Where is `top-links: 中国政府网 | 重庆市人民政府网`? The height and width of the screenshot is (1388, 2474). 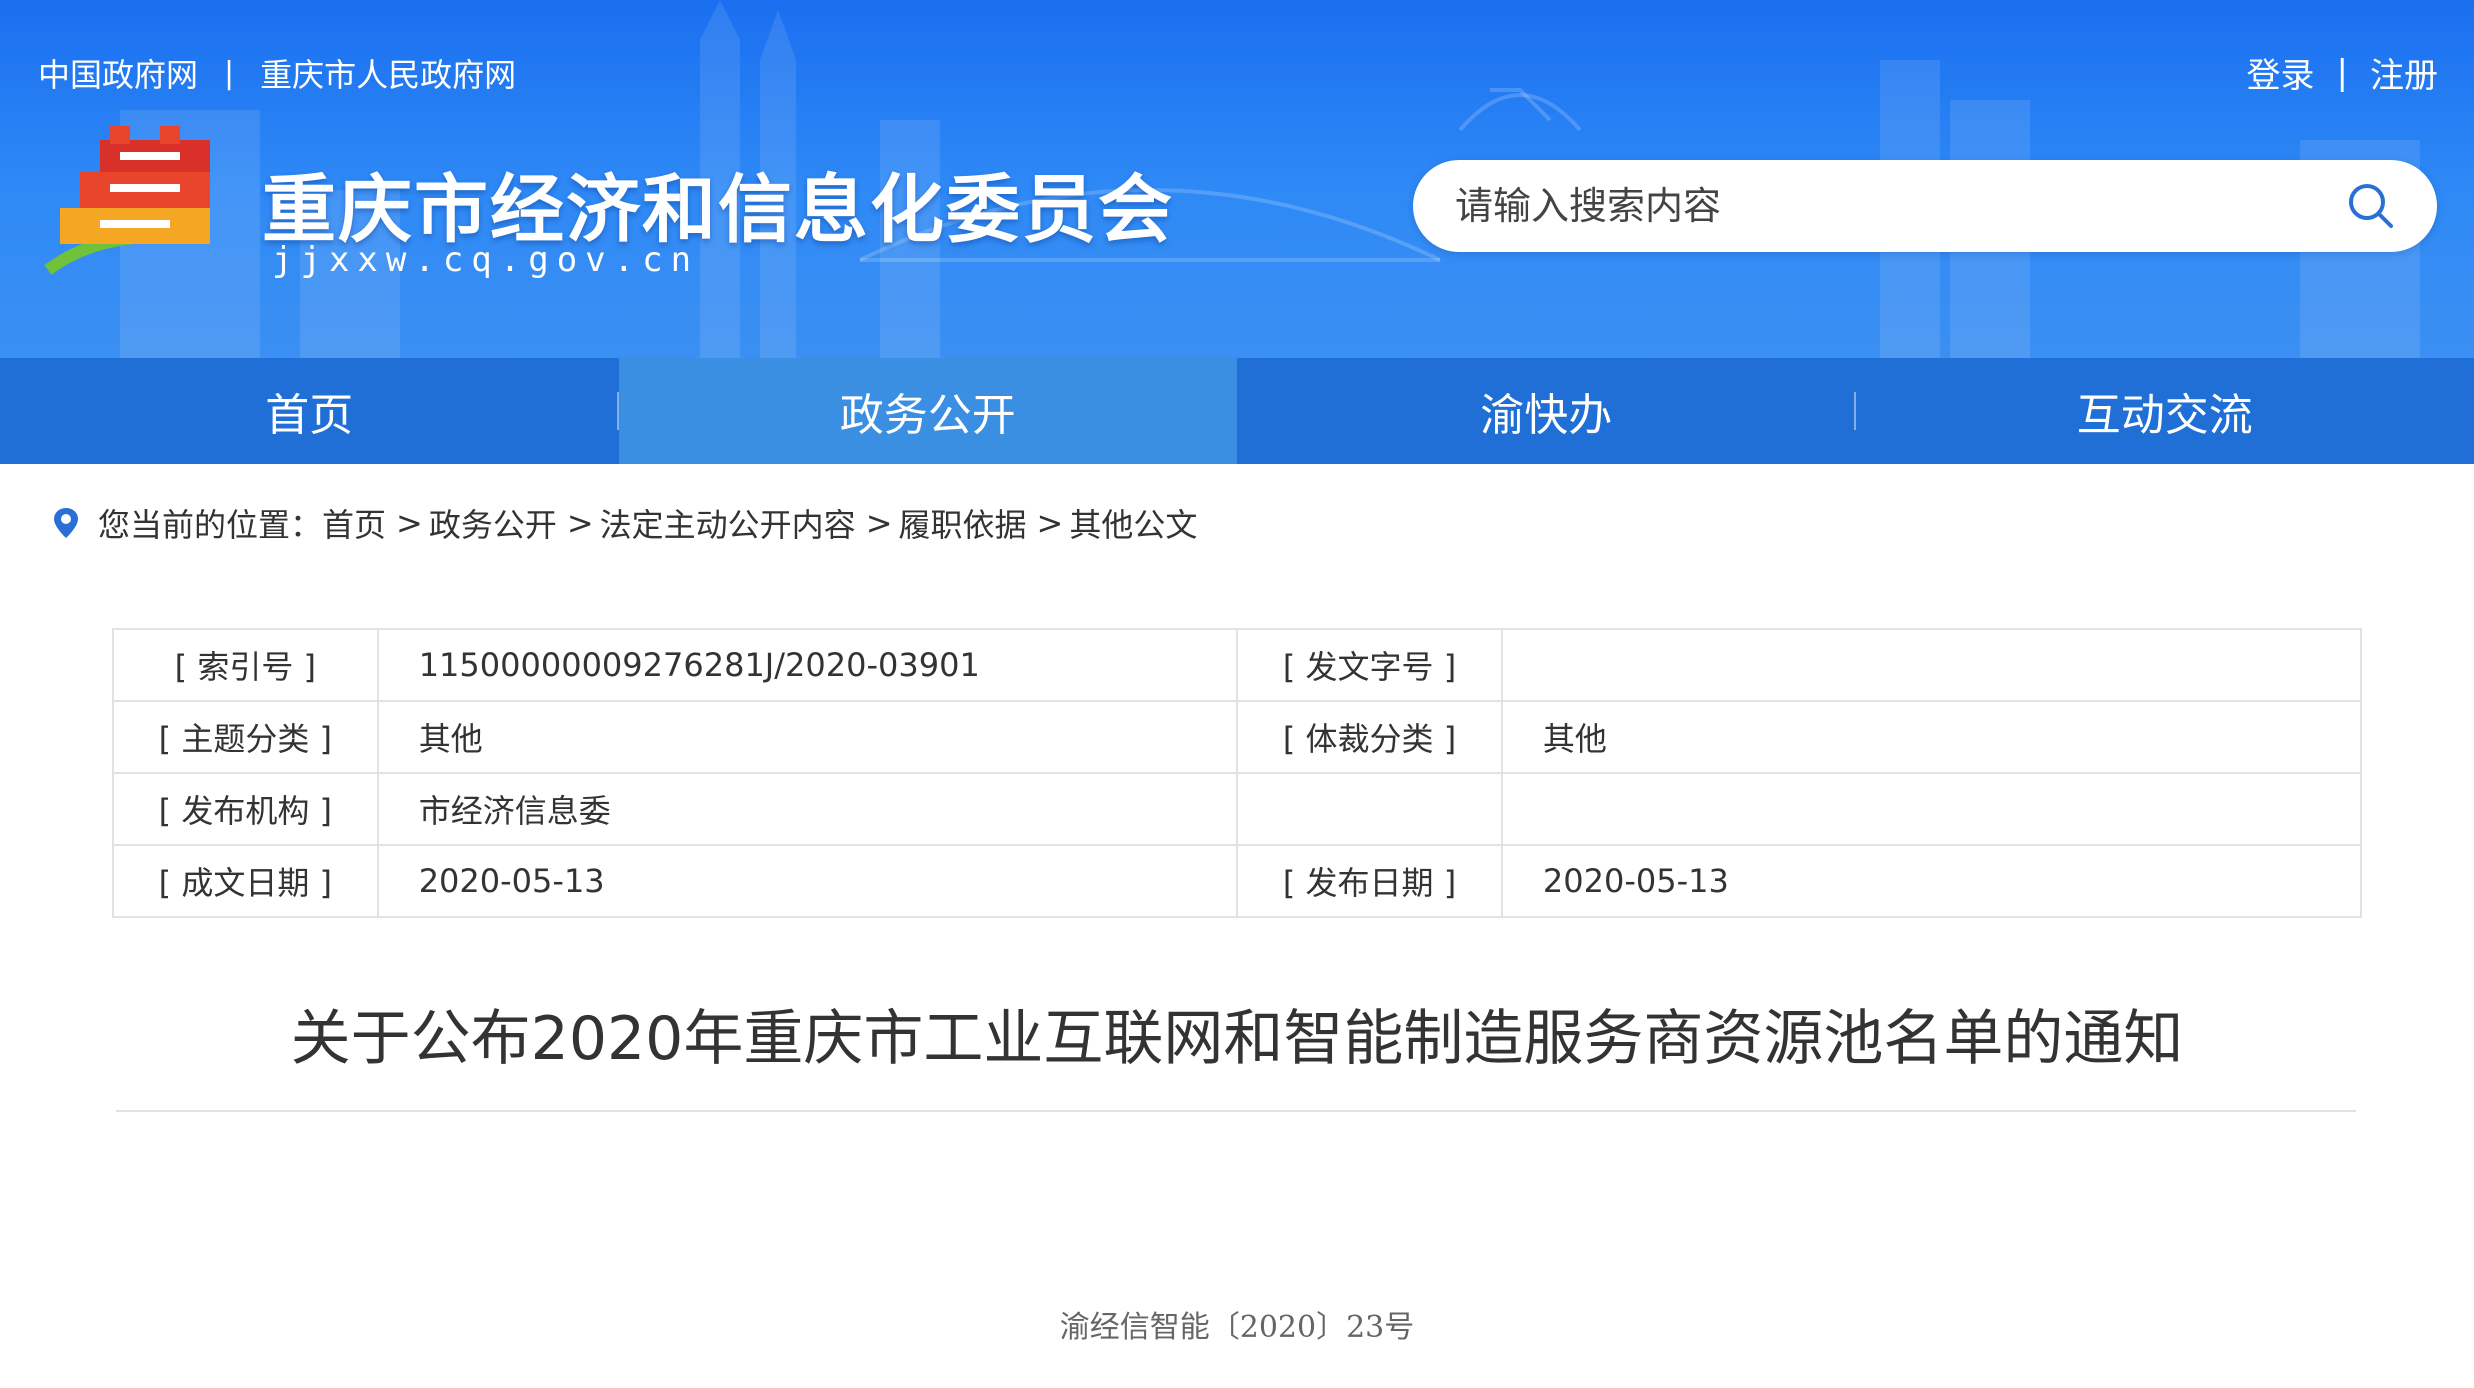
top-links: 中国政府网 | 重庆市人民政府网 is located at coordinates (277, 73).